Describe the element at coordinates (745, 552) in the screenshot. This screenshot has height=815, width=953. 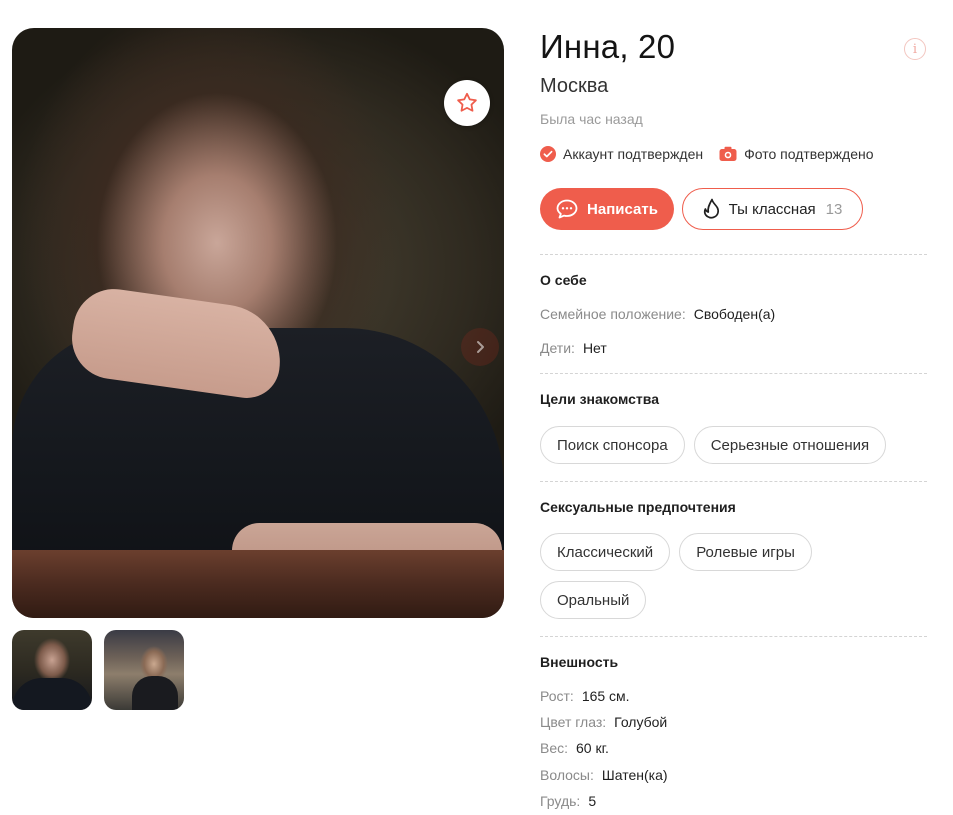
I see `preference-tag: Ролевые игры` at that location.